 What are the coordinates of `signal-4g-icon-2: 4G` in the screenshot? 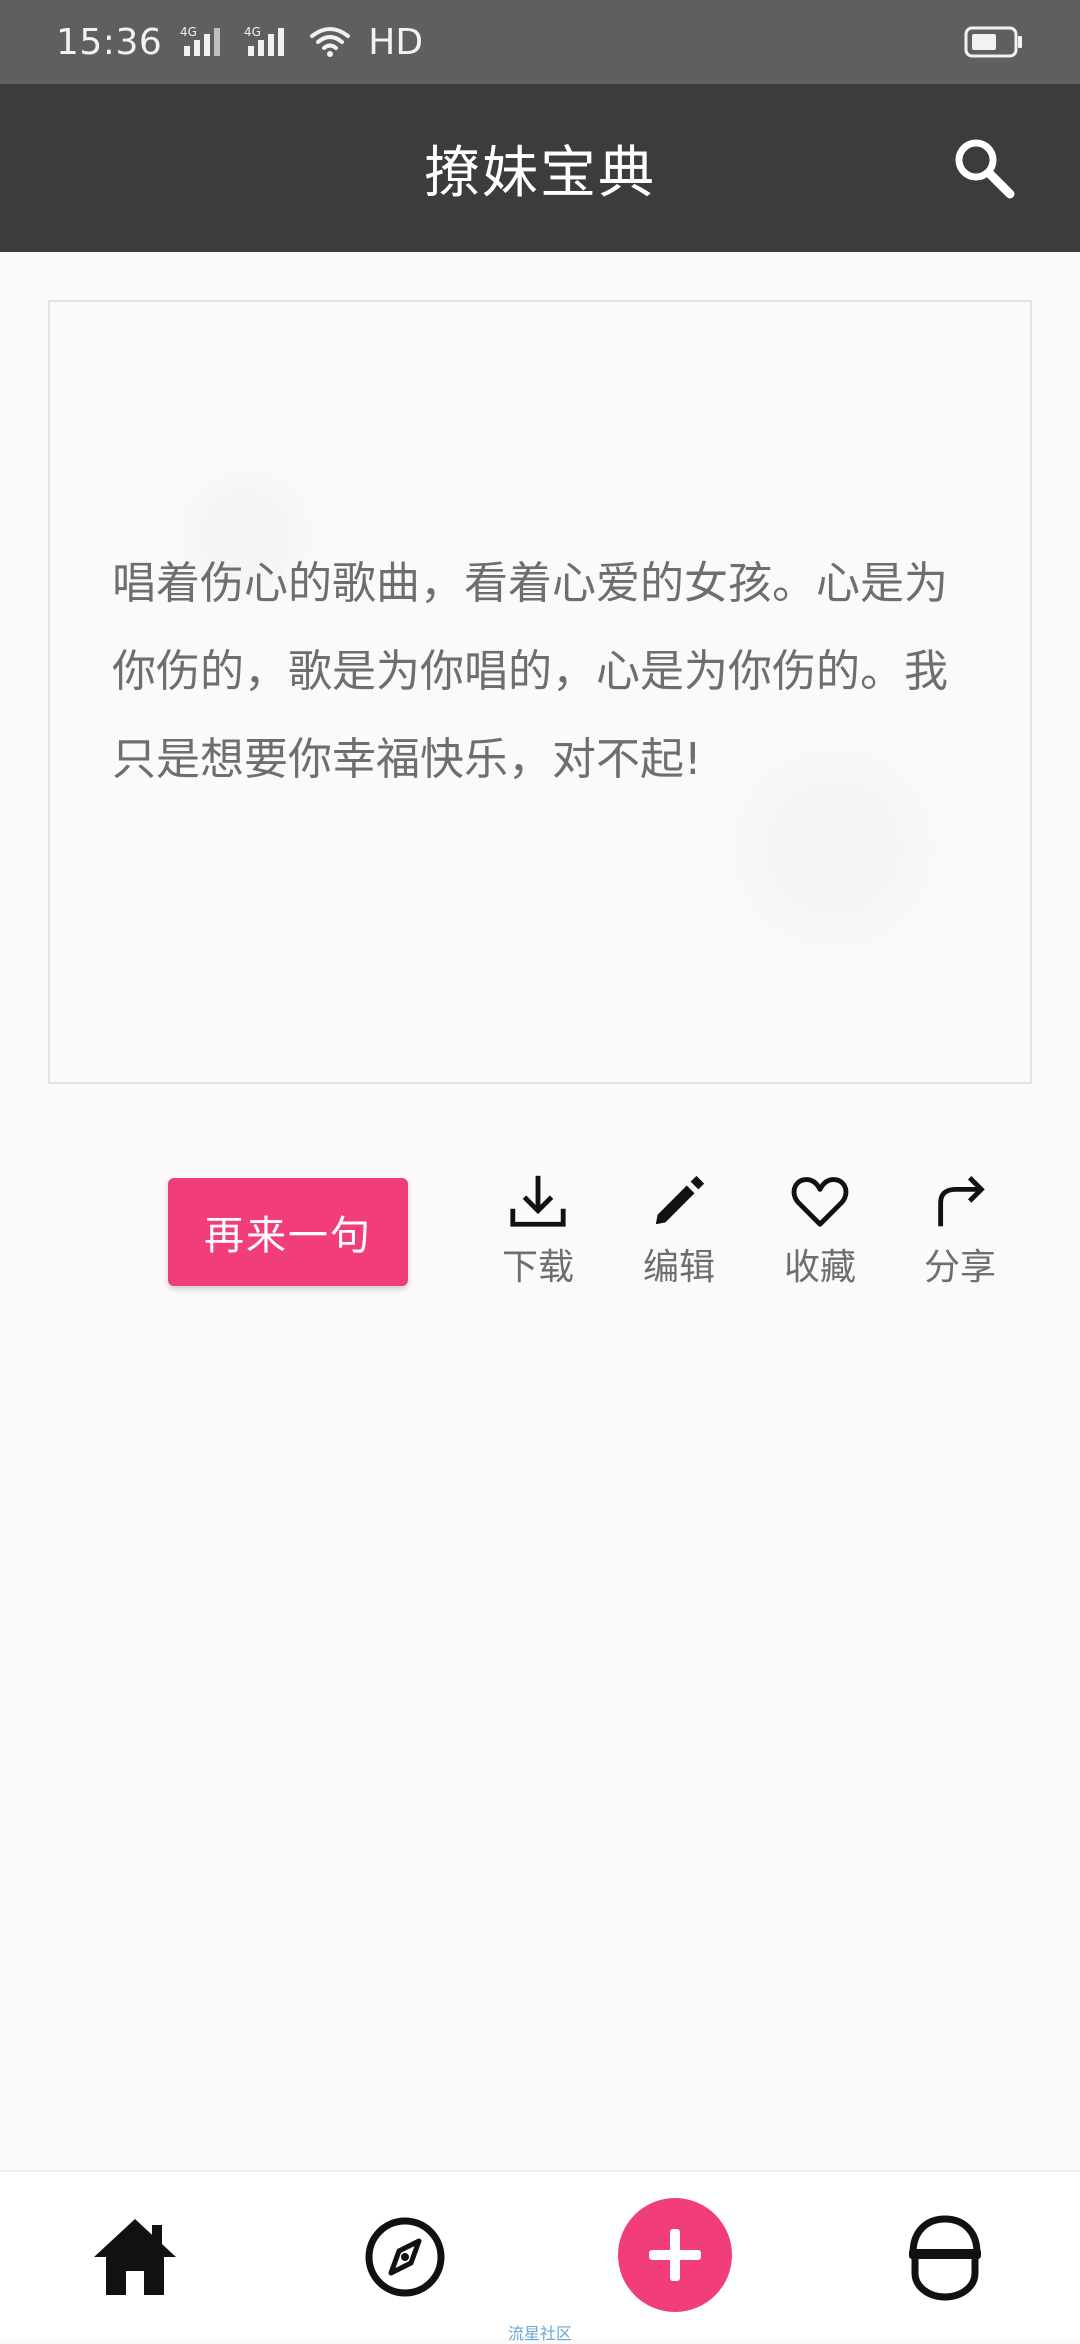 It's located at (270, 42).